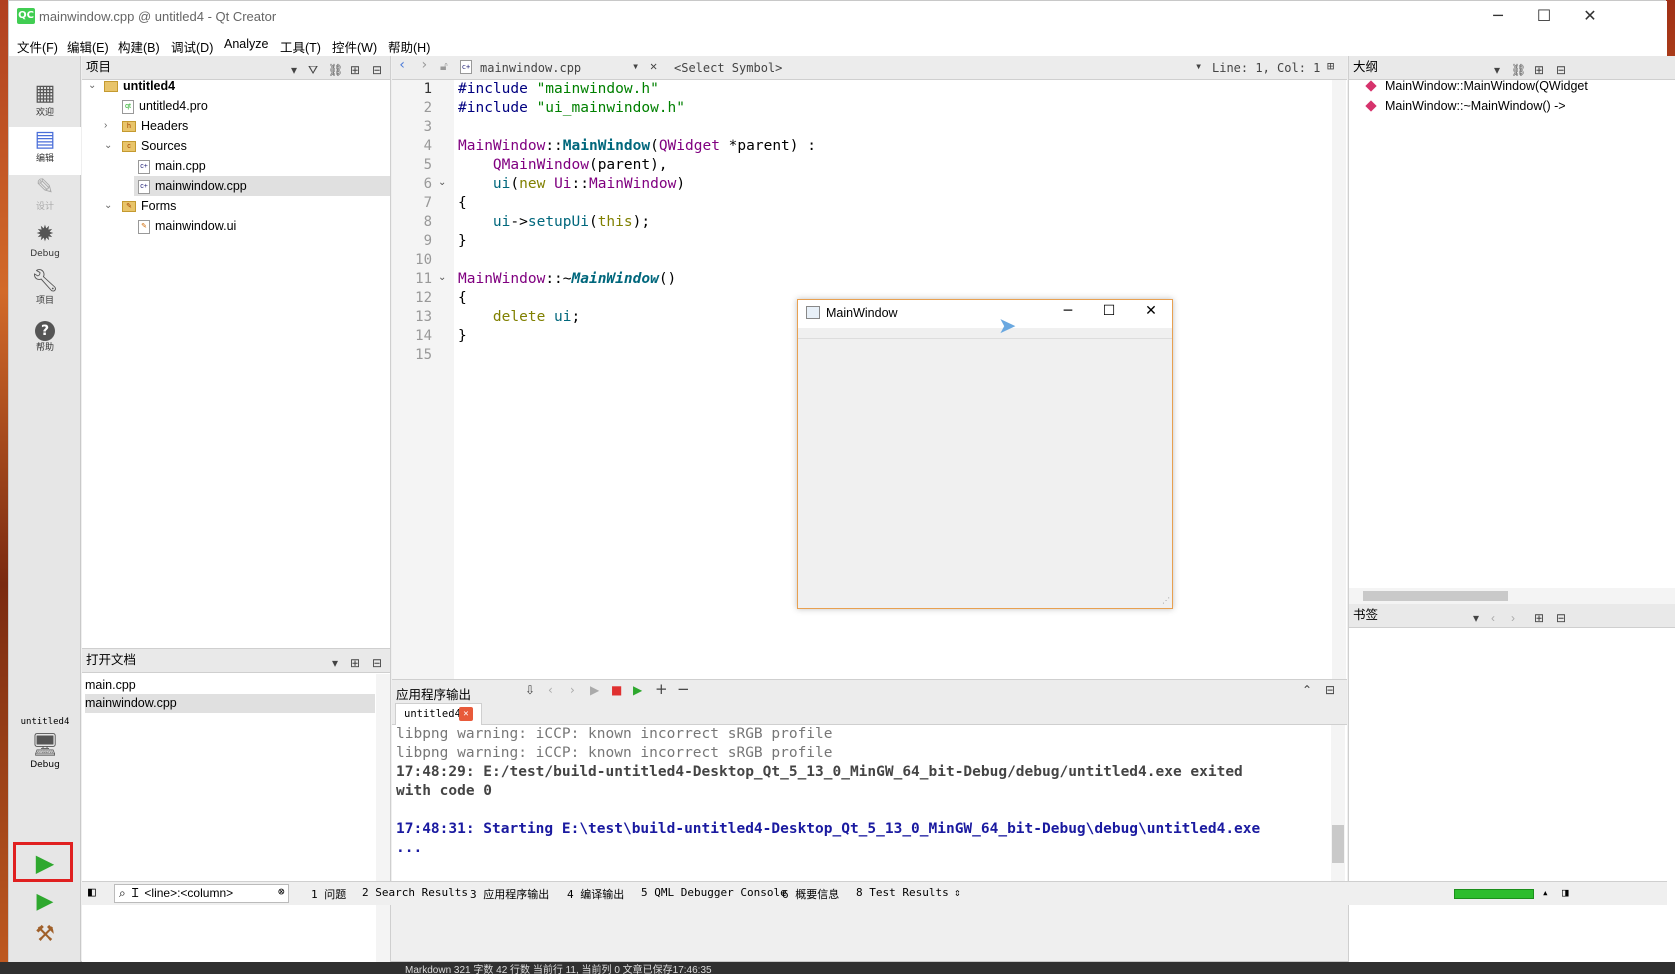 The width and height of the screenshot is (1675, 974). Describe the element at coordinates (661, 689) in the screenshot. I see `zoom-in-icon: +` at that location.